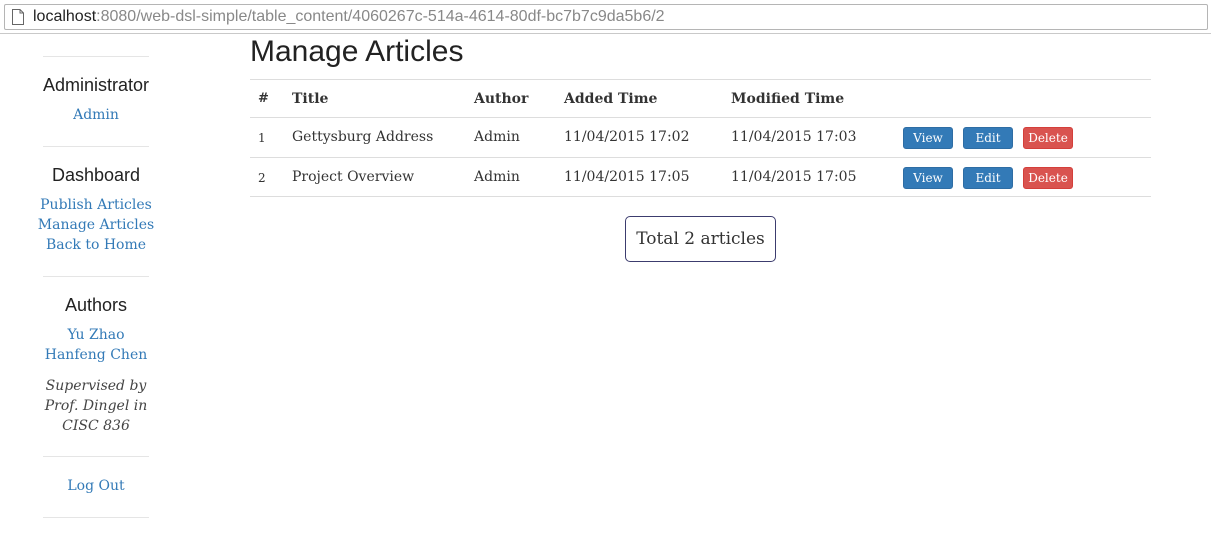  I want to click on total-articles-badge: Total 2 articles, so click(700, 239).